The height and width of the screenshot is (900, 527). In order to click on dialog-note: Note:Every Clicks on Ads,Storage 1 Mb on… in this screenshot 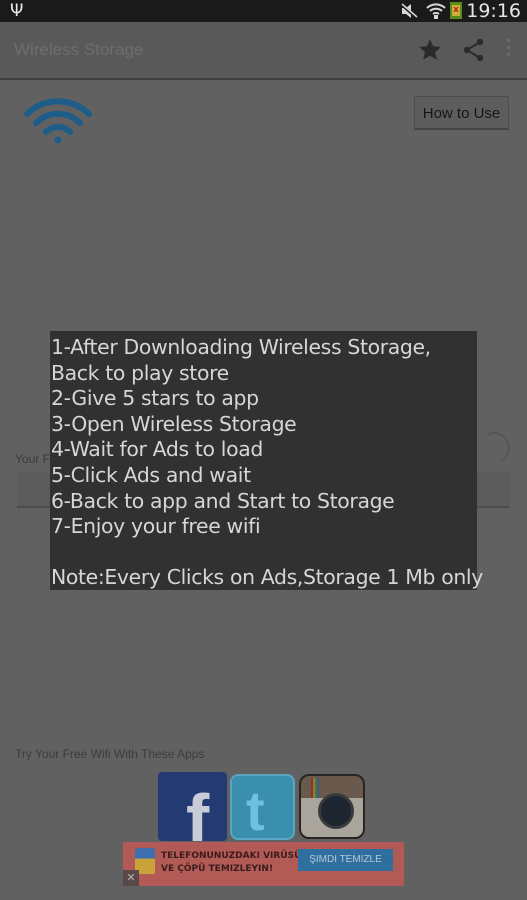, I will do `click(267, 577)`.